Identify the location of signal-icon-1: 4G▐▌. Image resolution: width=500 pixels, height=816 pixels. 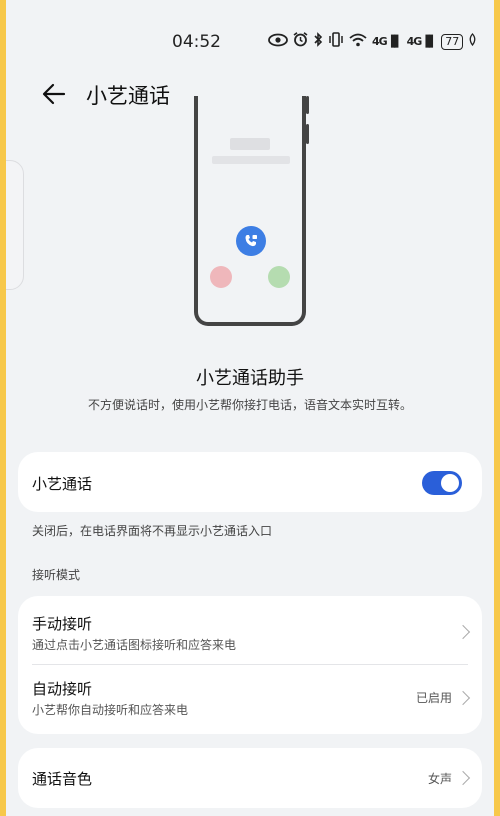
(387, 41).